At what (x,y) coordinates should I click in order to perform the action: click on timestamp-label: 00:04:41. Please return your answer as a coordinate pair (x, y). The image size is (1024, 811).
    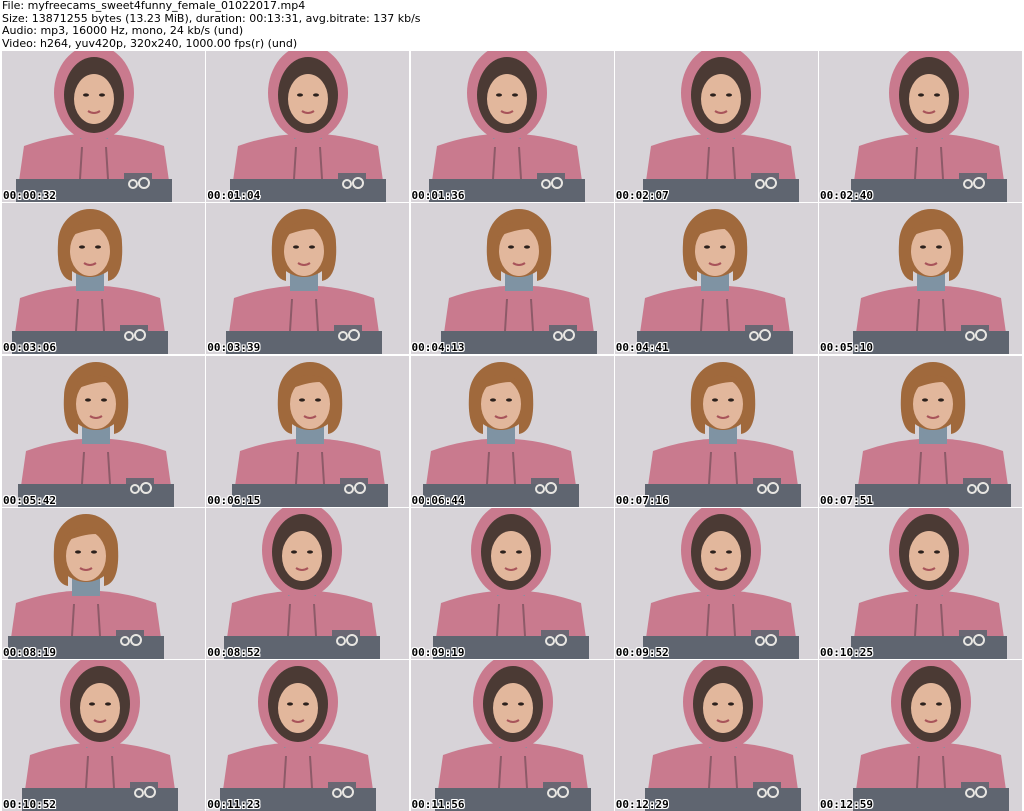
    Looking at the image, I should click on (642, 348).